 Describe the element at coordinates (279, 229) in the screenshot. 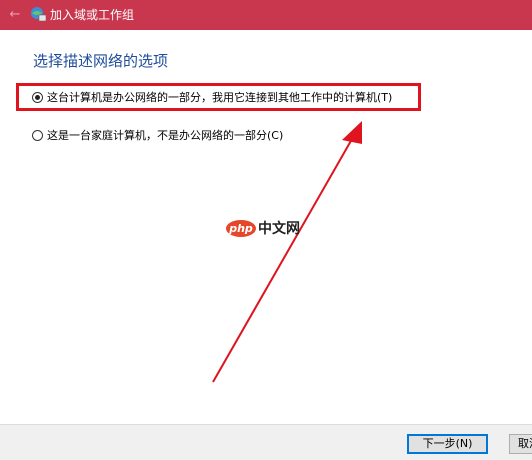

I see `watermark-text: 中文网` at that location.